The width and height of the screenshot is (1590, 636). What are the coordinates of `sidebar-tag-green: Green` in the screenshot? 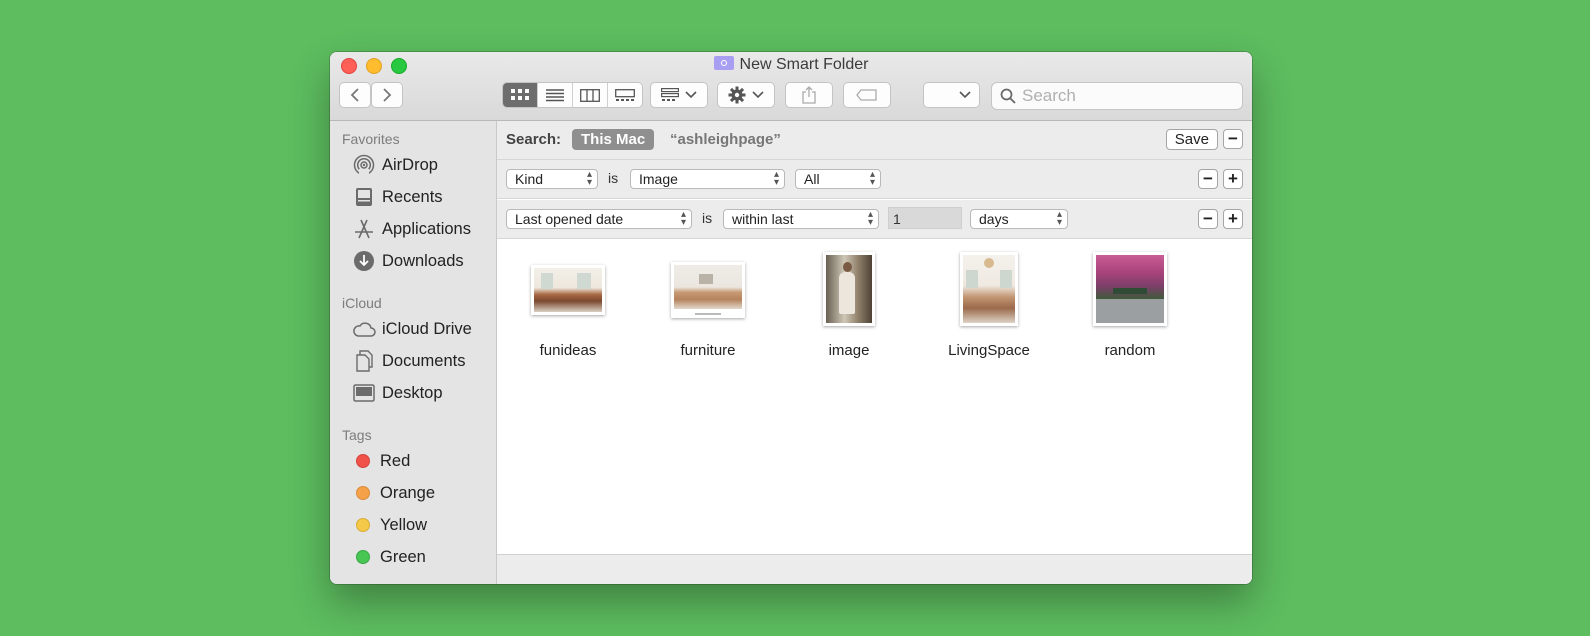 It's located at (389, 557).